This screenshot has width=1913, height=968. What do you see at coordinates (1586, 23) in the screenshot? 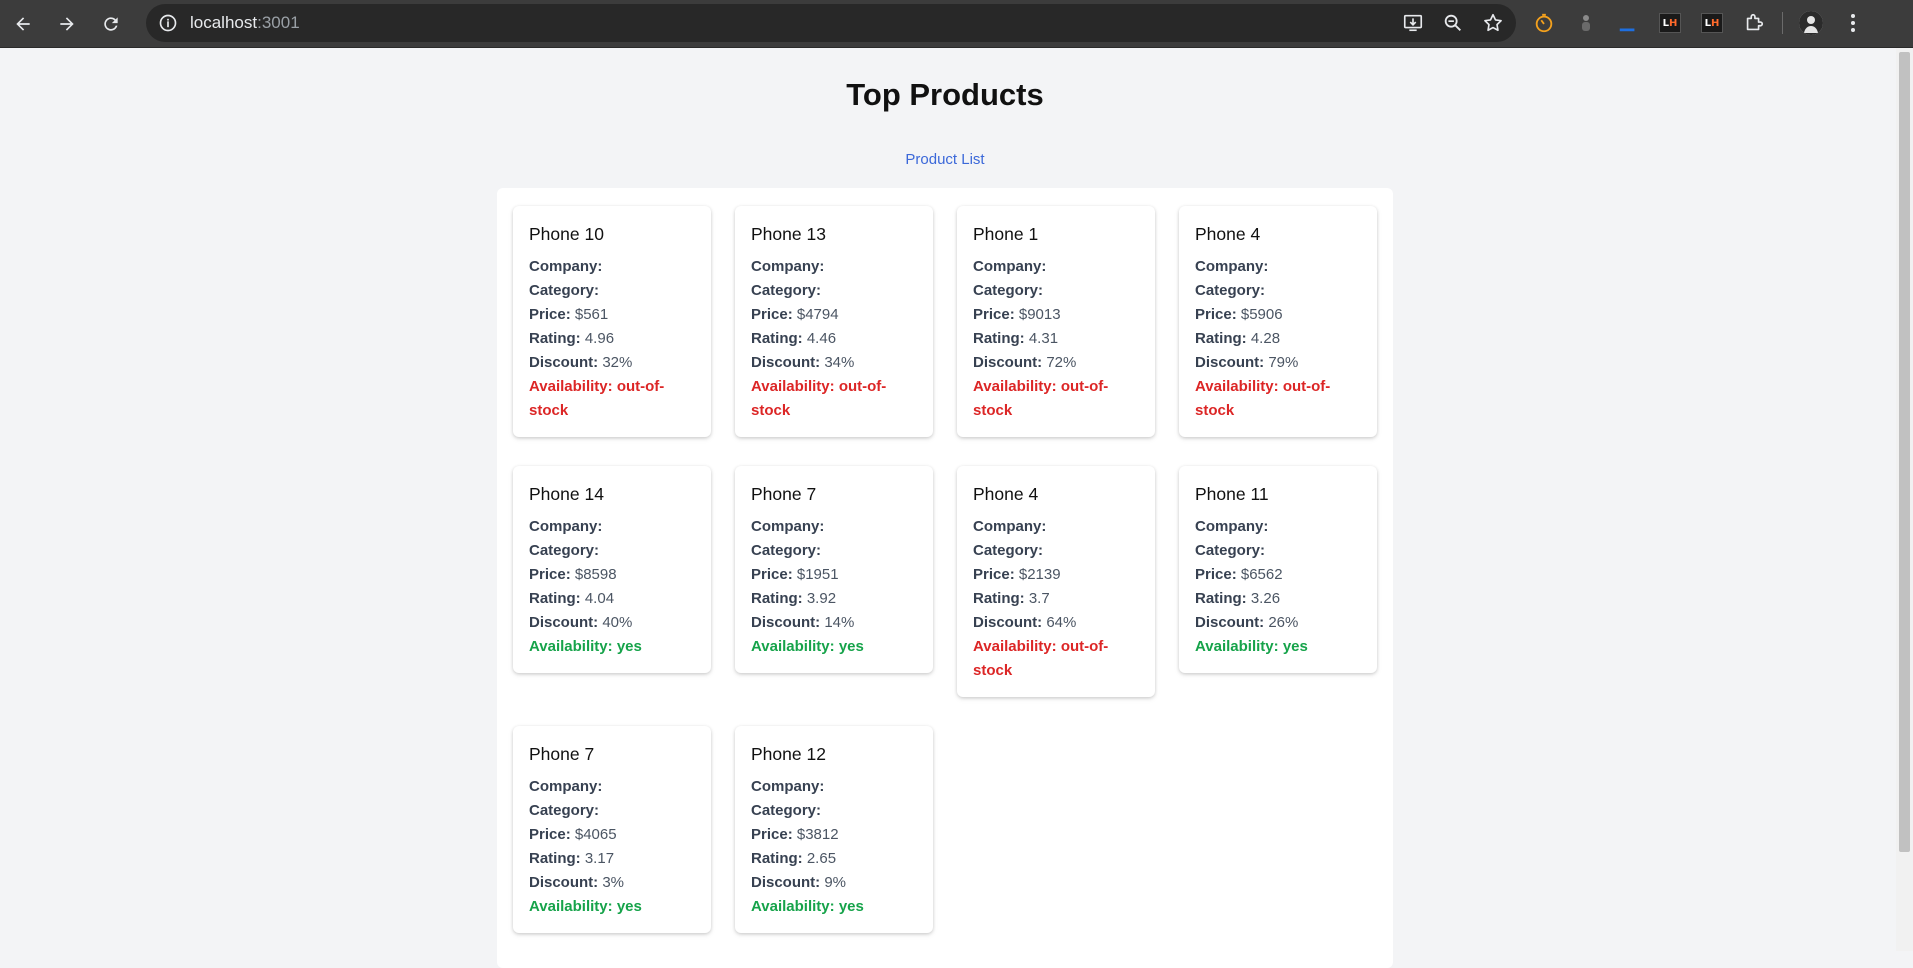
I see `extension-figure-icon` at bounding box center [1586, 23].